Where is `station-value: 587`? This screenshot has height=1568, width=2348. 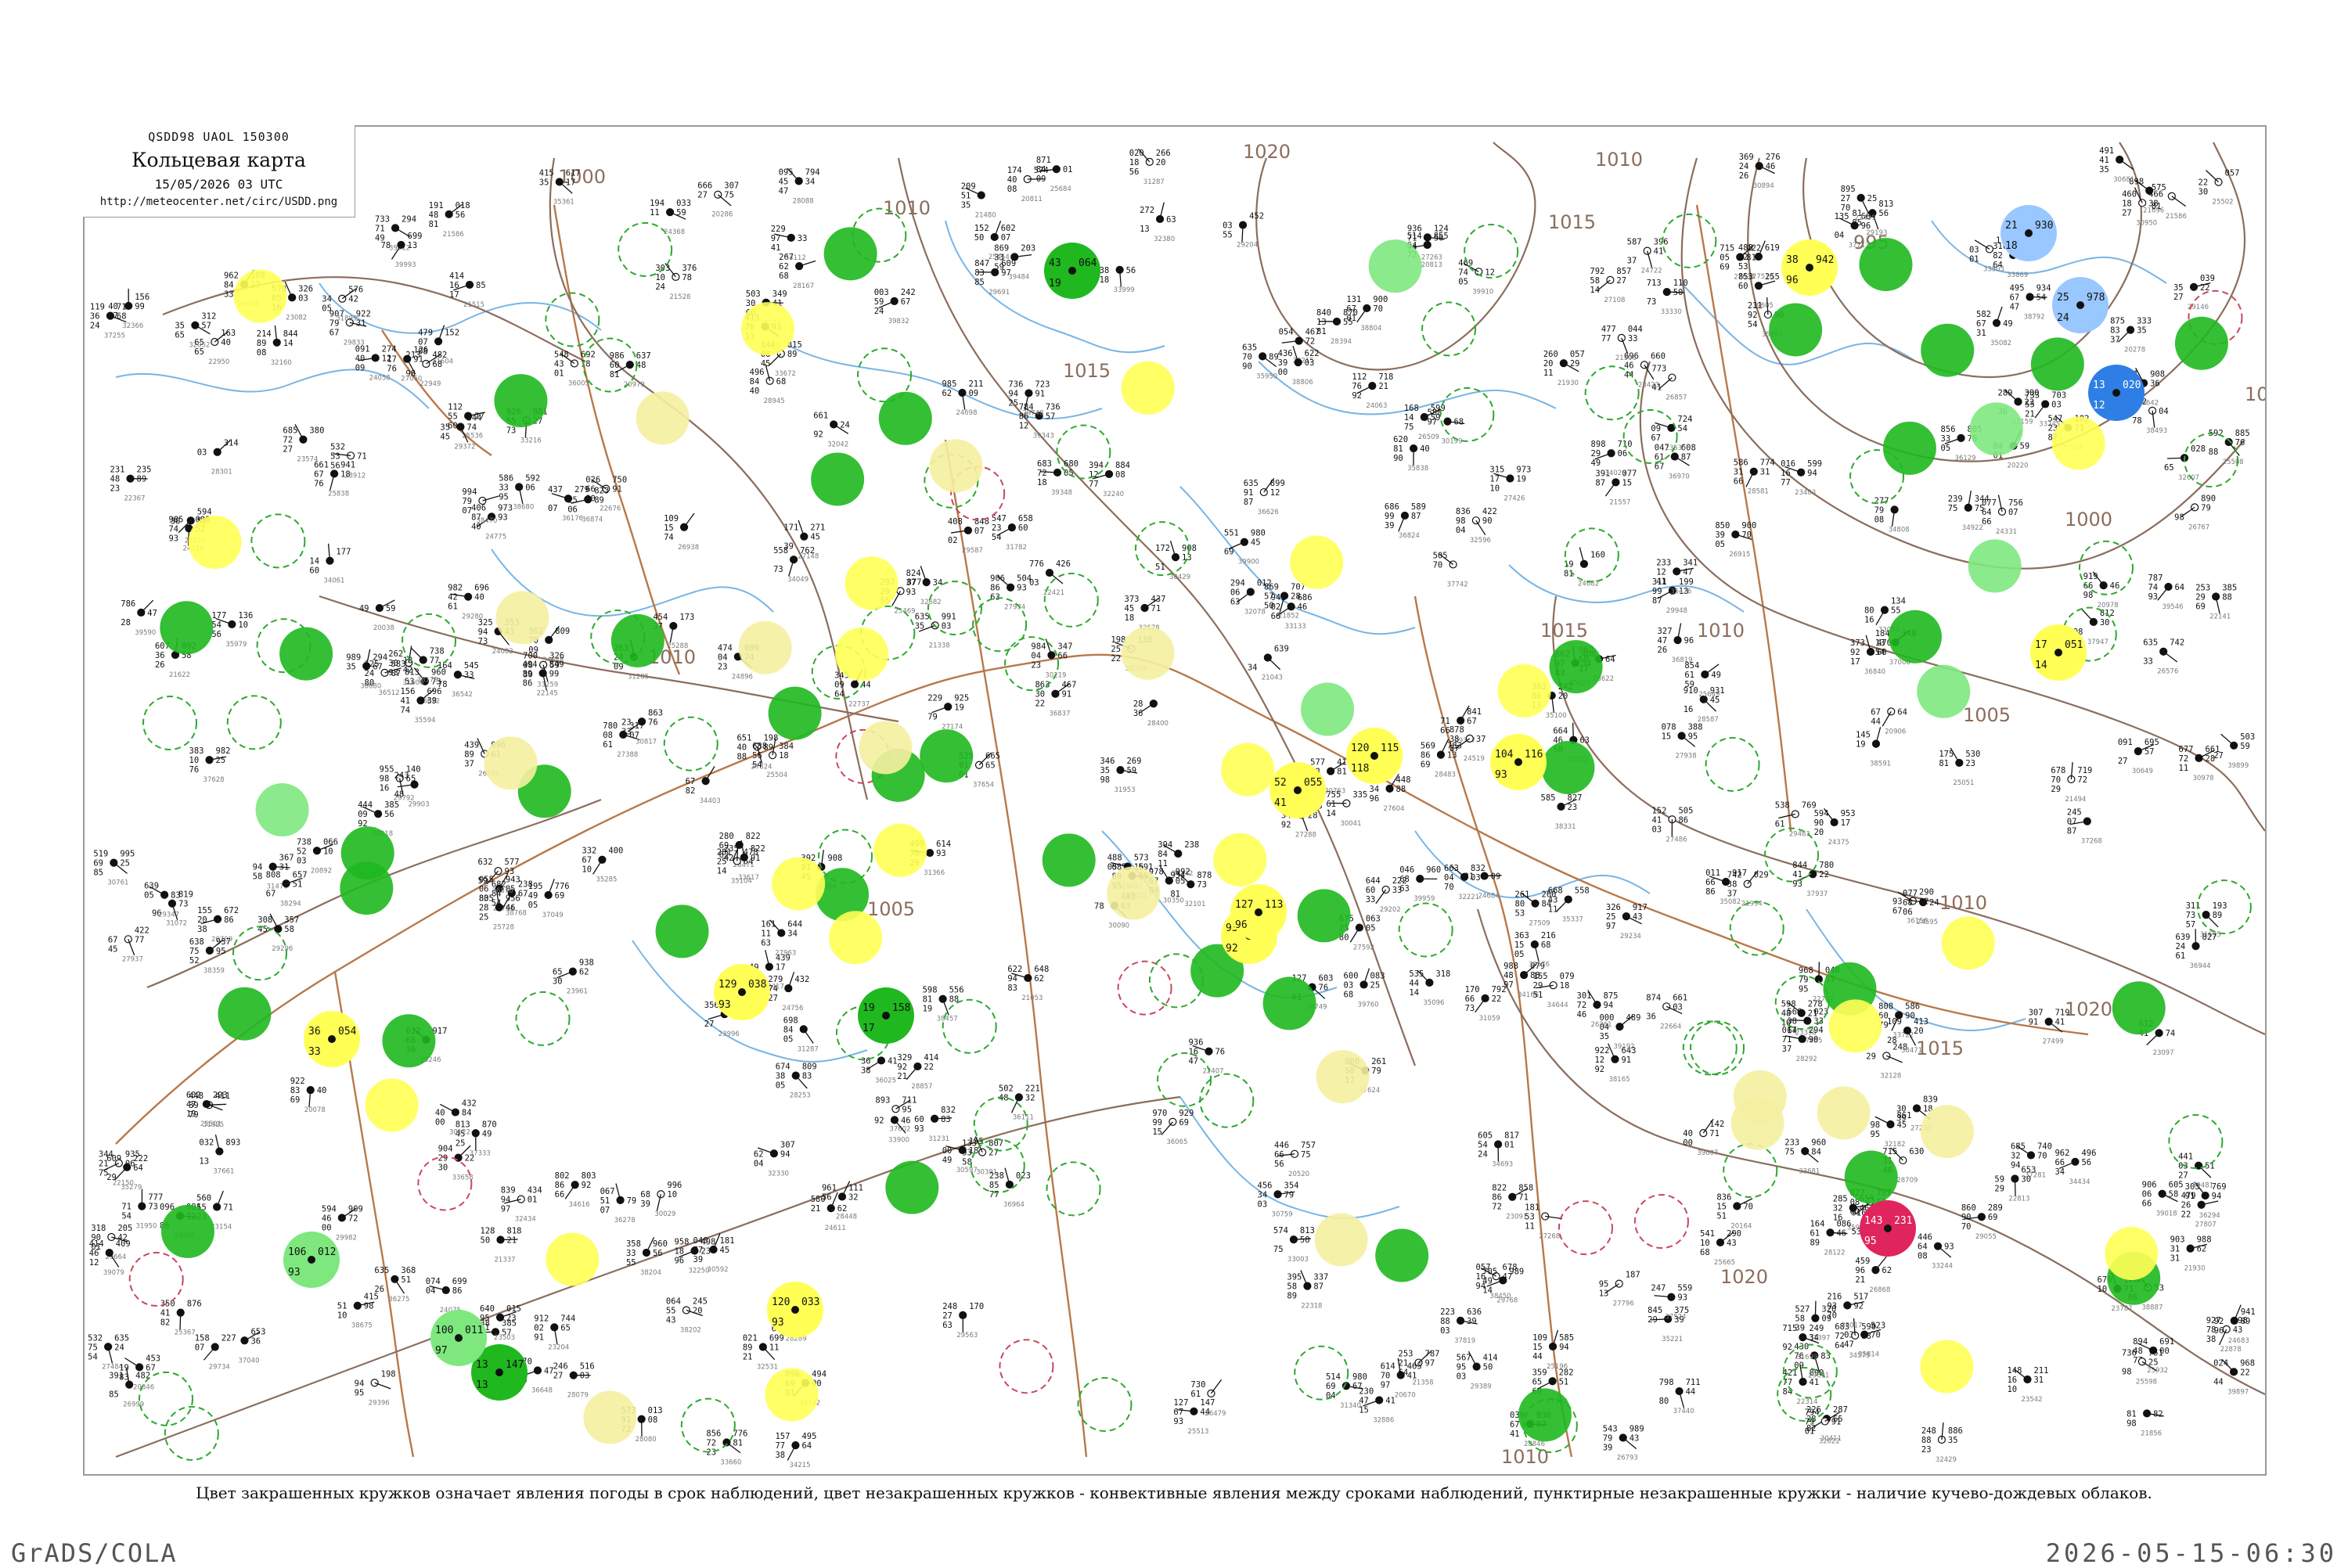 station-value: 587 is located at coordinates (1634, 243).